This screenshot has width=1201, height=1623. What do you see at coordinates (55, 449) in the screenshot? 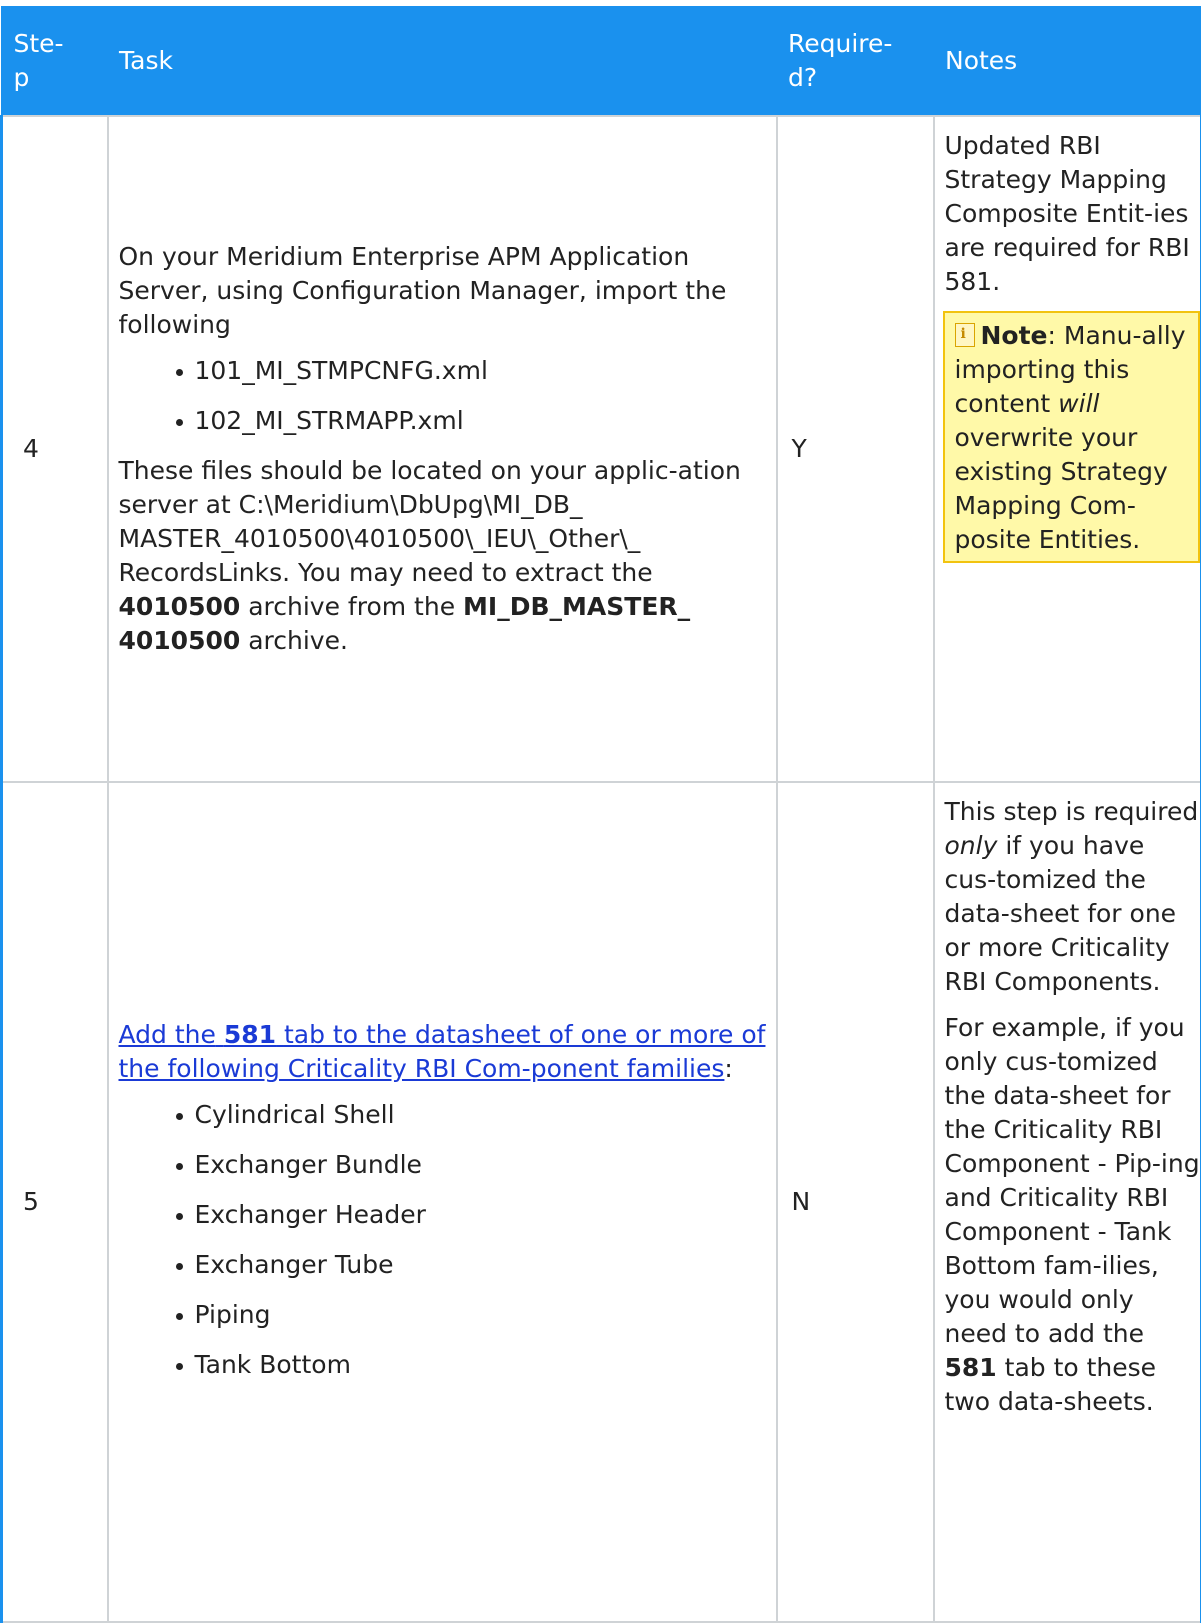
I see `step-number: 4` at bounding box center [55, 449].